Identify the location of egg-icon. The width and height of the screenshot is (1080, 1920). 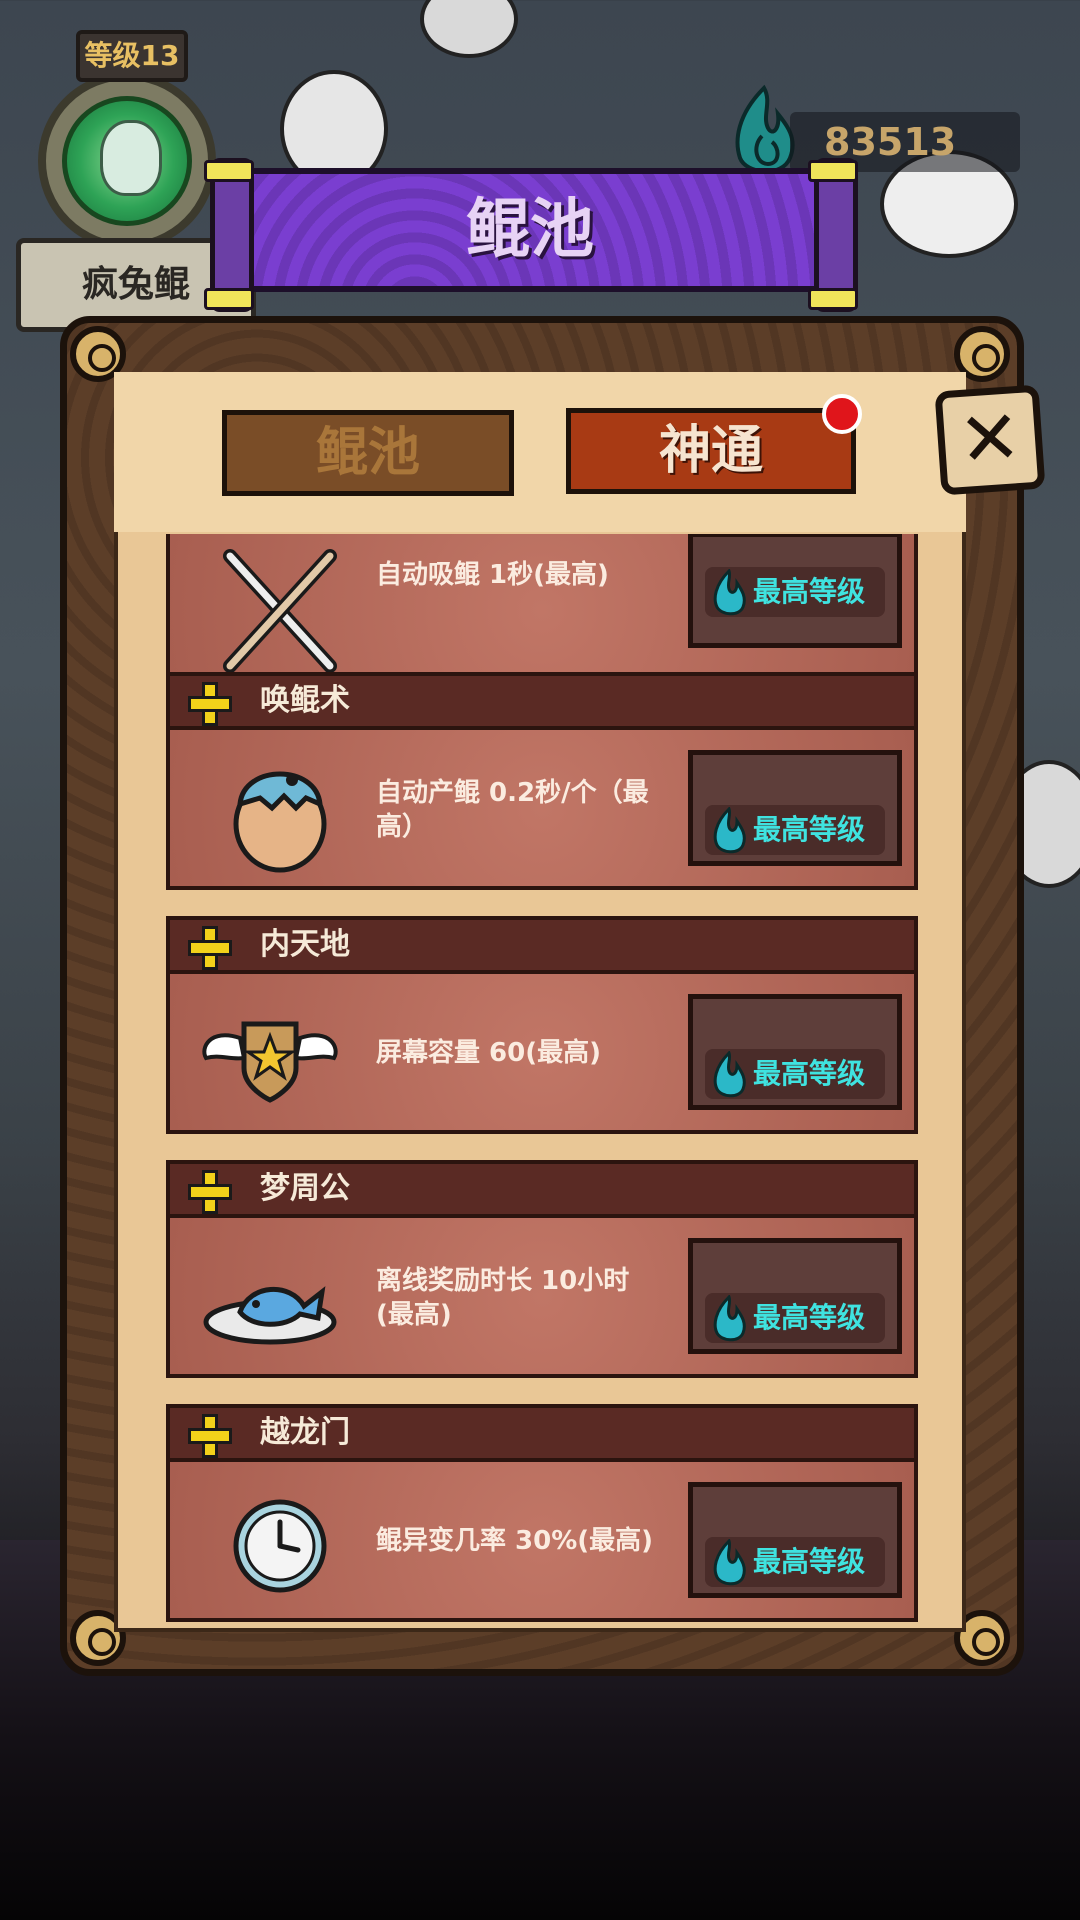
(280, 822).